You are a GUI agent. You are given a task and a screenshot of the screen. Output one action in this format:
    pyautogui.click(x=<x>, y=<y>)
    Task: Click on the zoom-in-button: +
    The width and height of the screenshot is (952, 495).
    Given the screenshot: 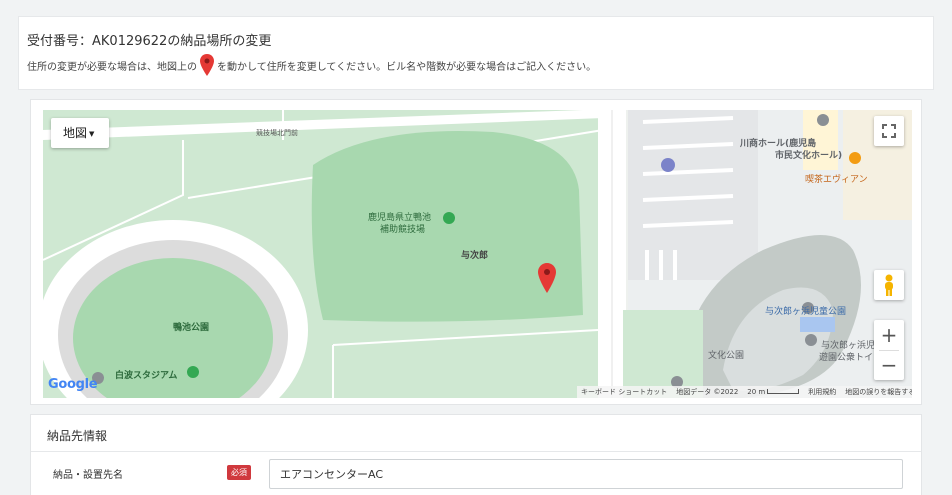 What is the action you would take?
    pyautogui.click(x=889, y=335)
    